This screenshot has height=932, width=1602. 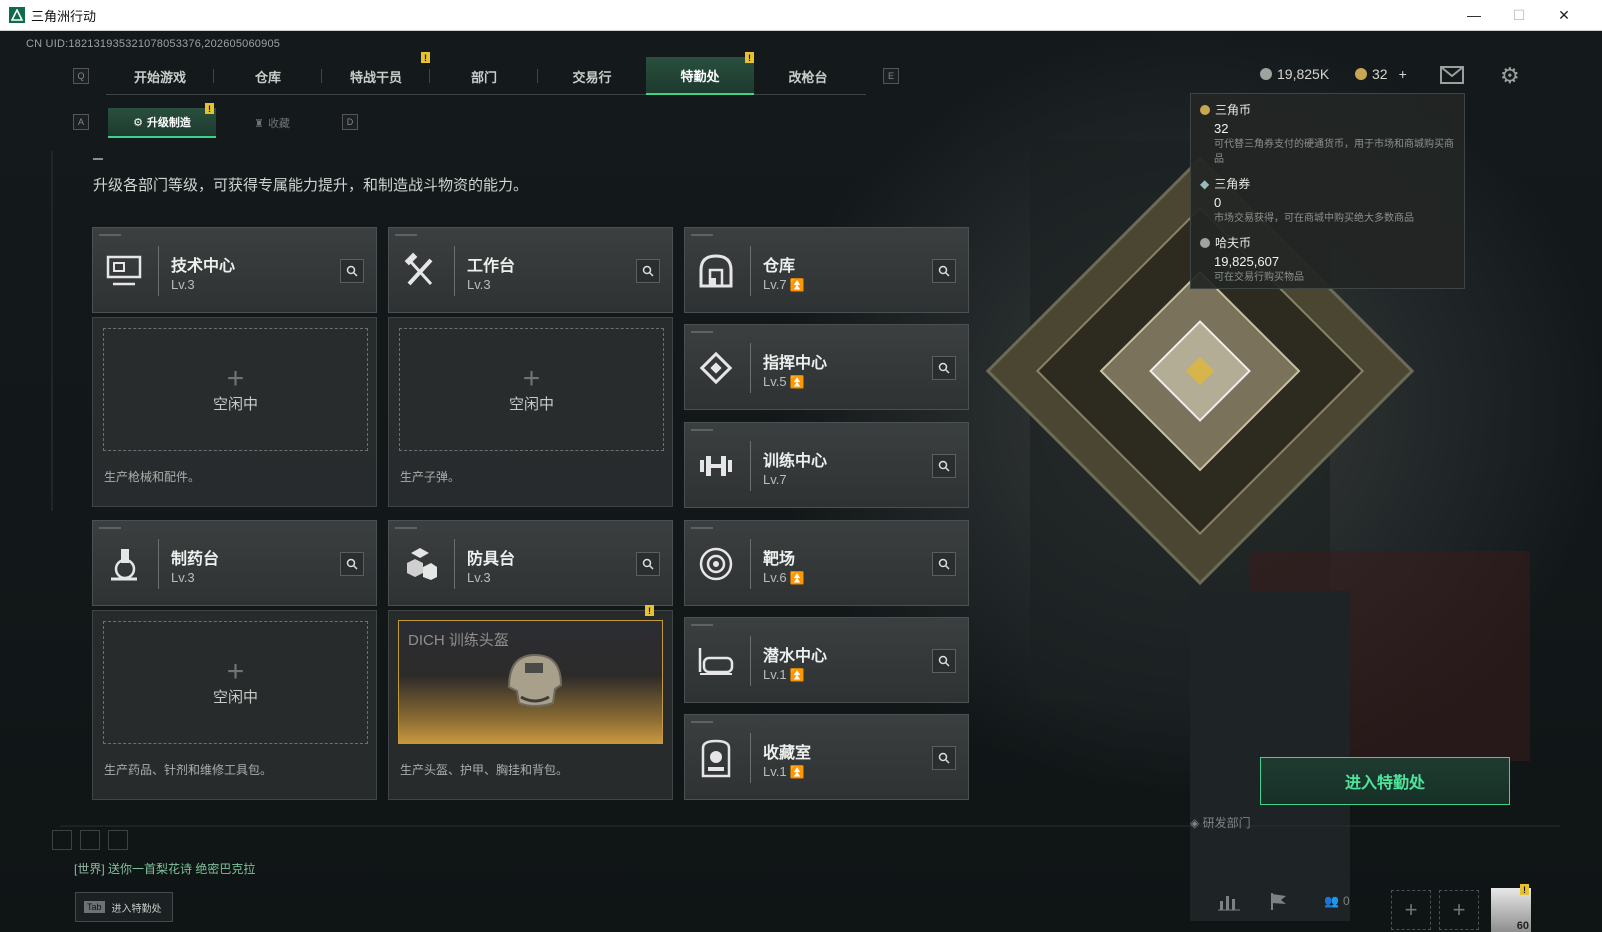 I want to click on vault-icon, so click(x=716, y=271).